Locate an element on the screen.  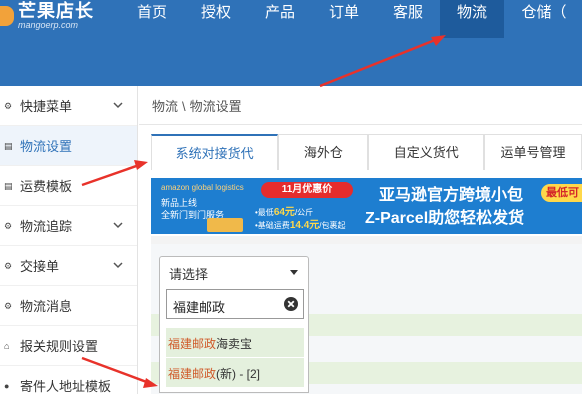
nav-logistics: 物流 is located at coordinates (472, 19).